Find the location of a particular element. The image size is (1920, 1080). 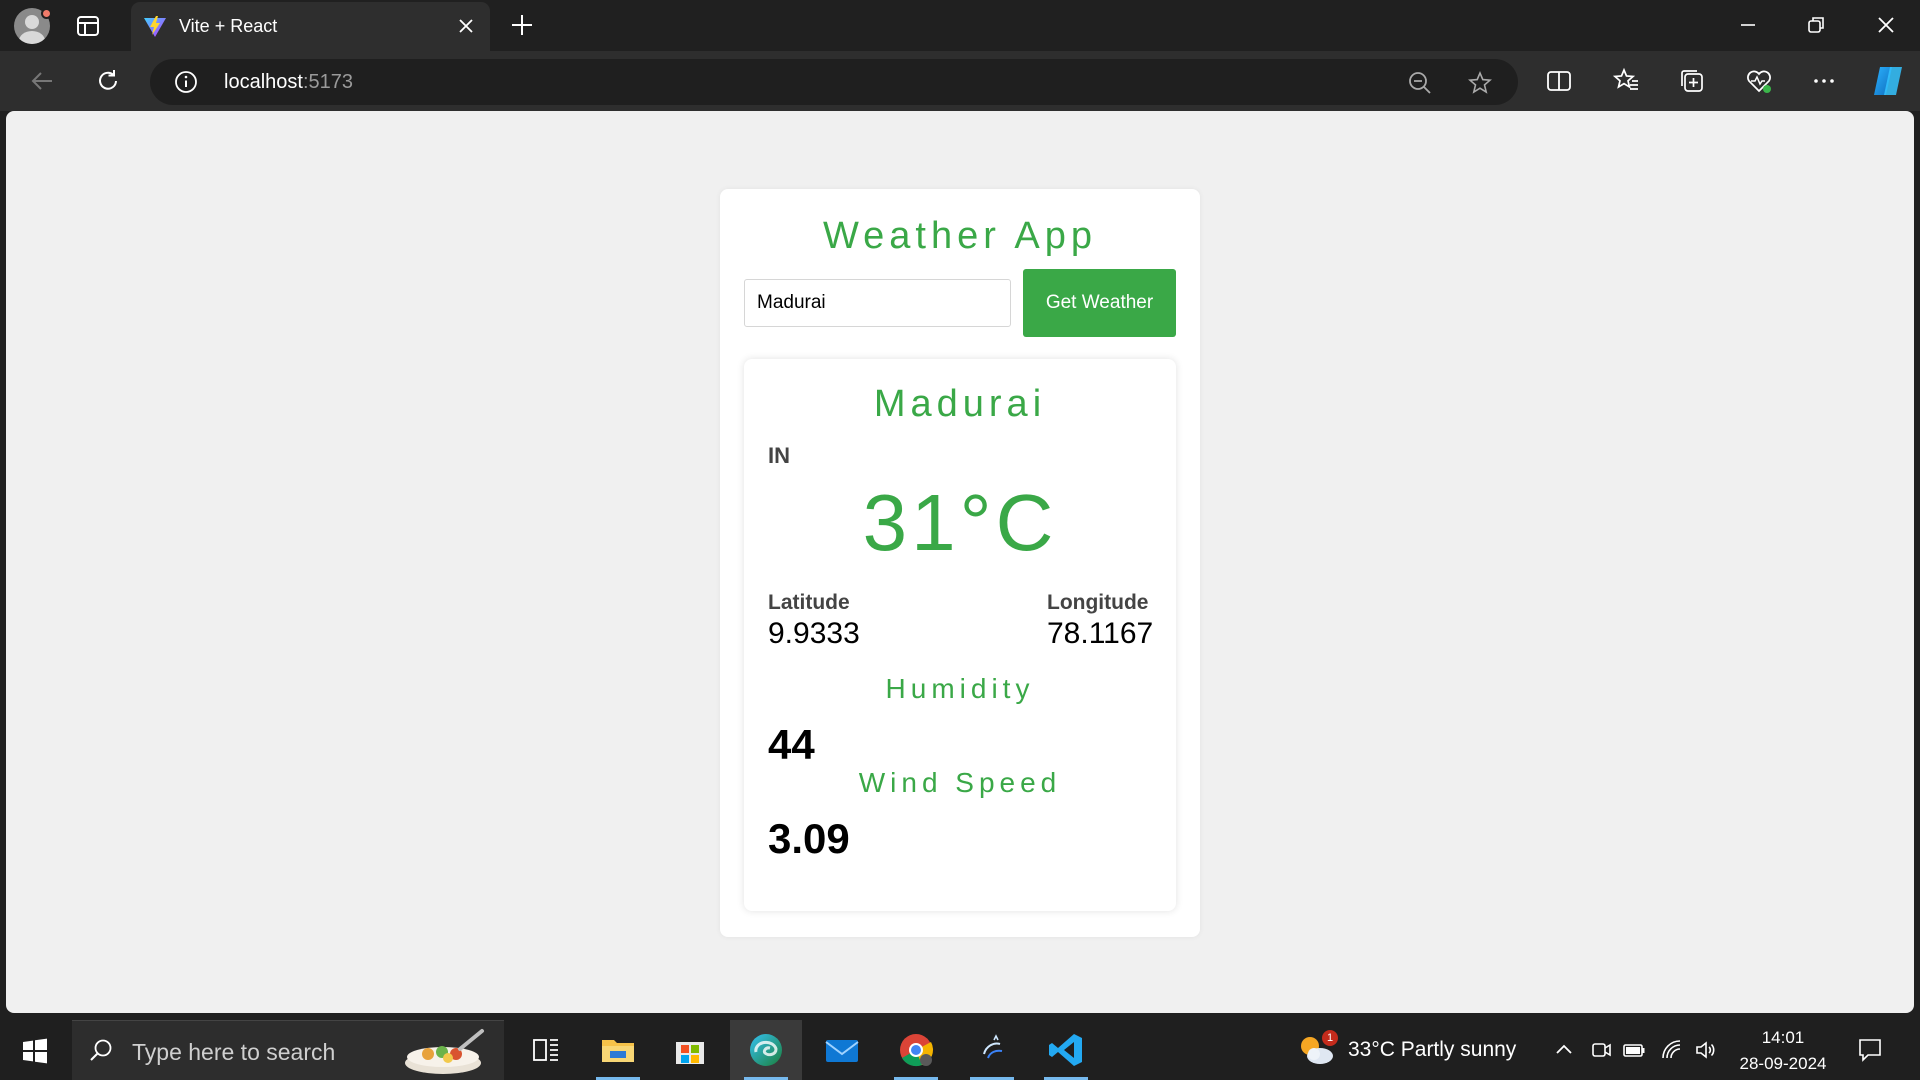

new-tab-icon is located at coordinates (522, 25).